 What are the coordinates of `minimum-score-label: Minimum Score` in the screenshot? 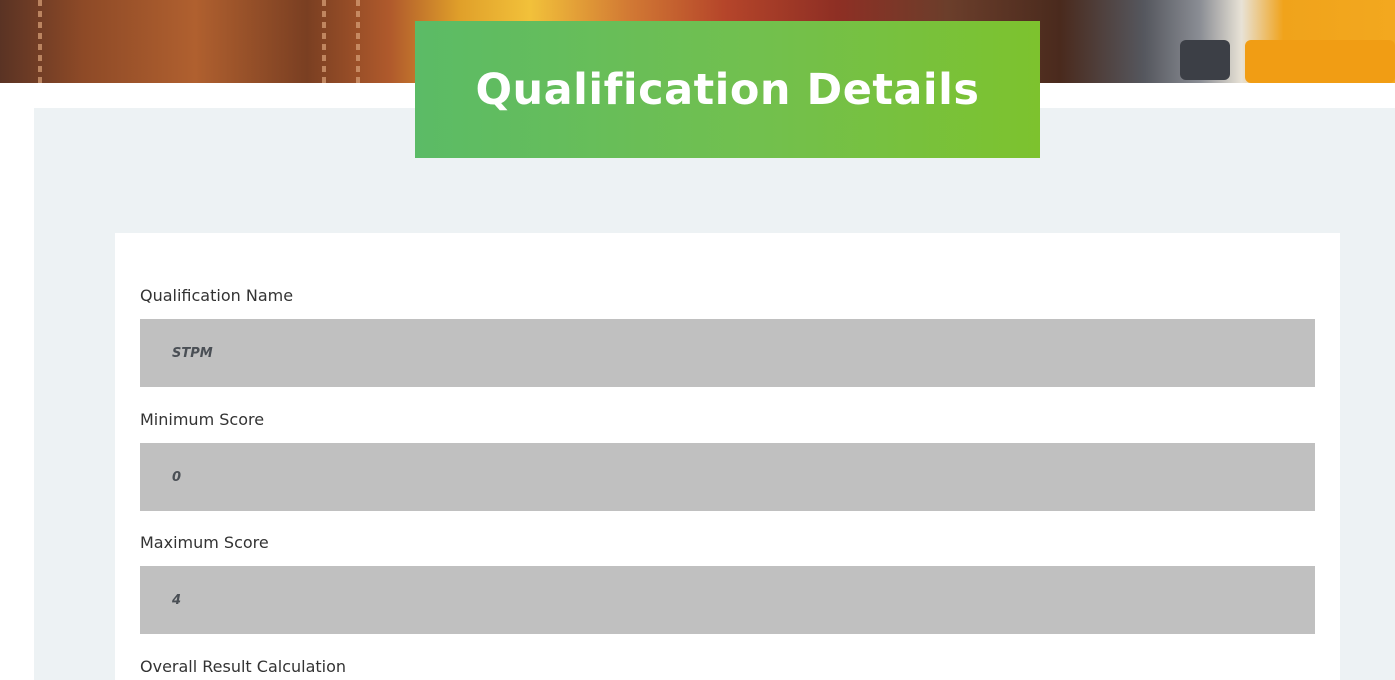 It's located at (202, 419).